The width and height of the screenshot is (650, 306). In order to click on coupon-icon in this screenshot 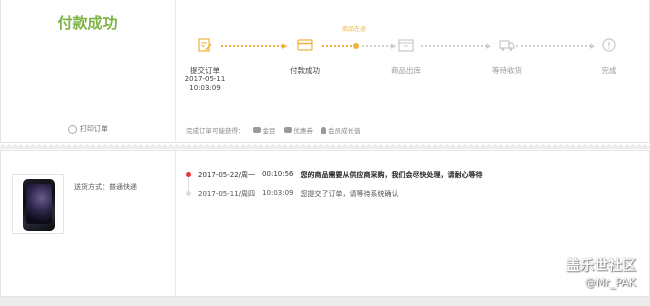, I will do `click(287, 130)`.